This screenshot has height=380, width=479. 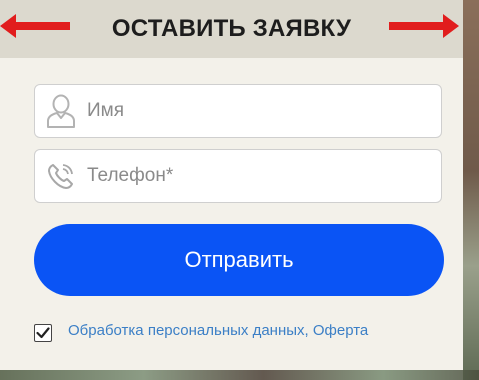 I want to click on form-title: ОСТАВИТЬ ЗАЯВКУ, so click(x=231, y=28).